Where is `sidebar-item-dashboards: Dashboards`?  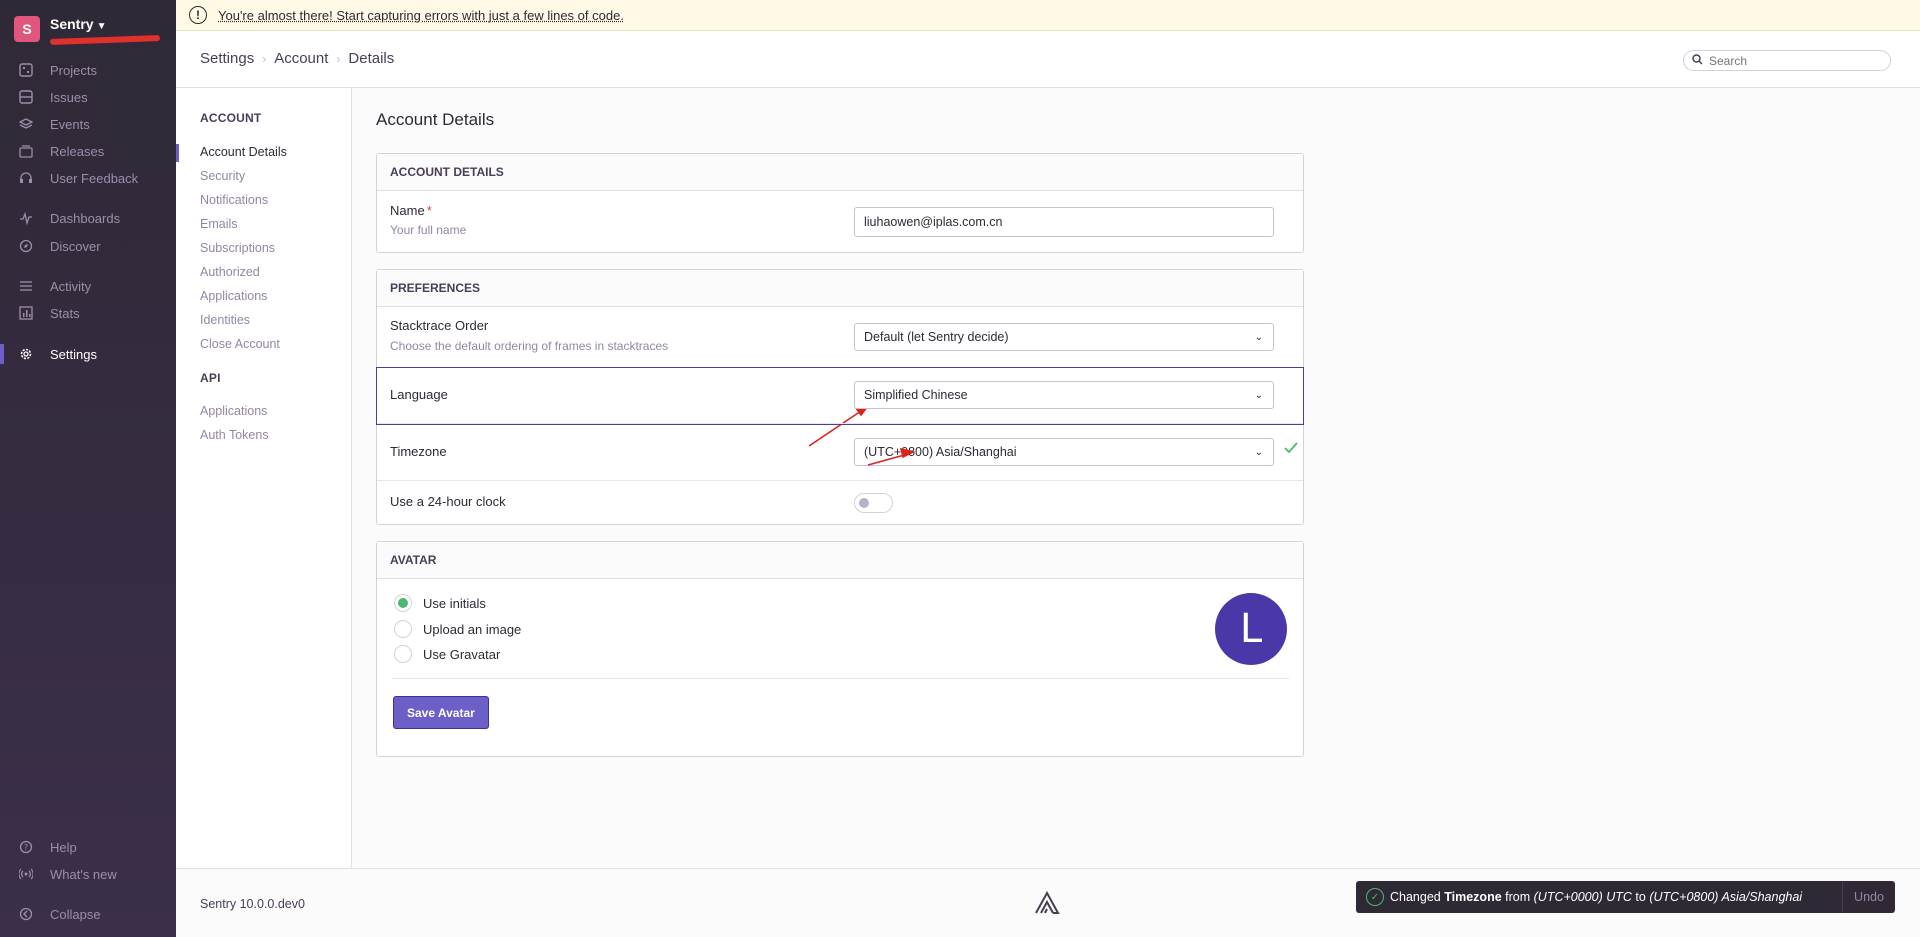 sidebar-item-dashboards: Dashboards is located at coordinates (69, 218).